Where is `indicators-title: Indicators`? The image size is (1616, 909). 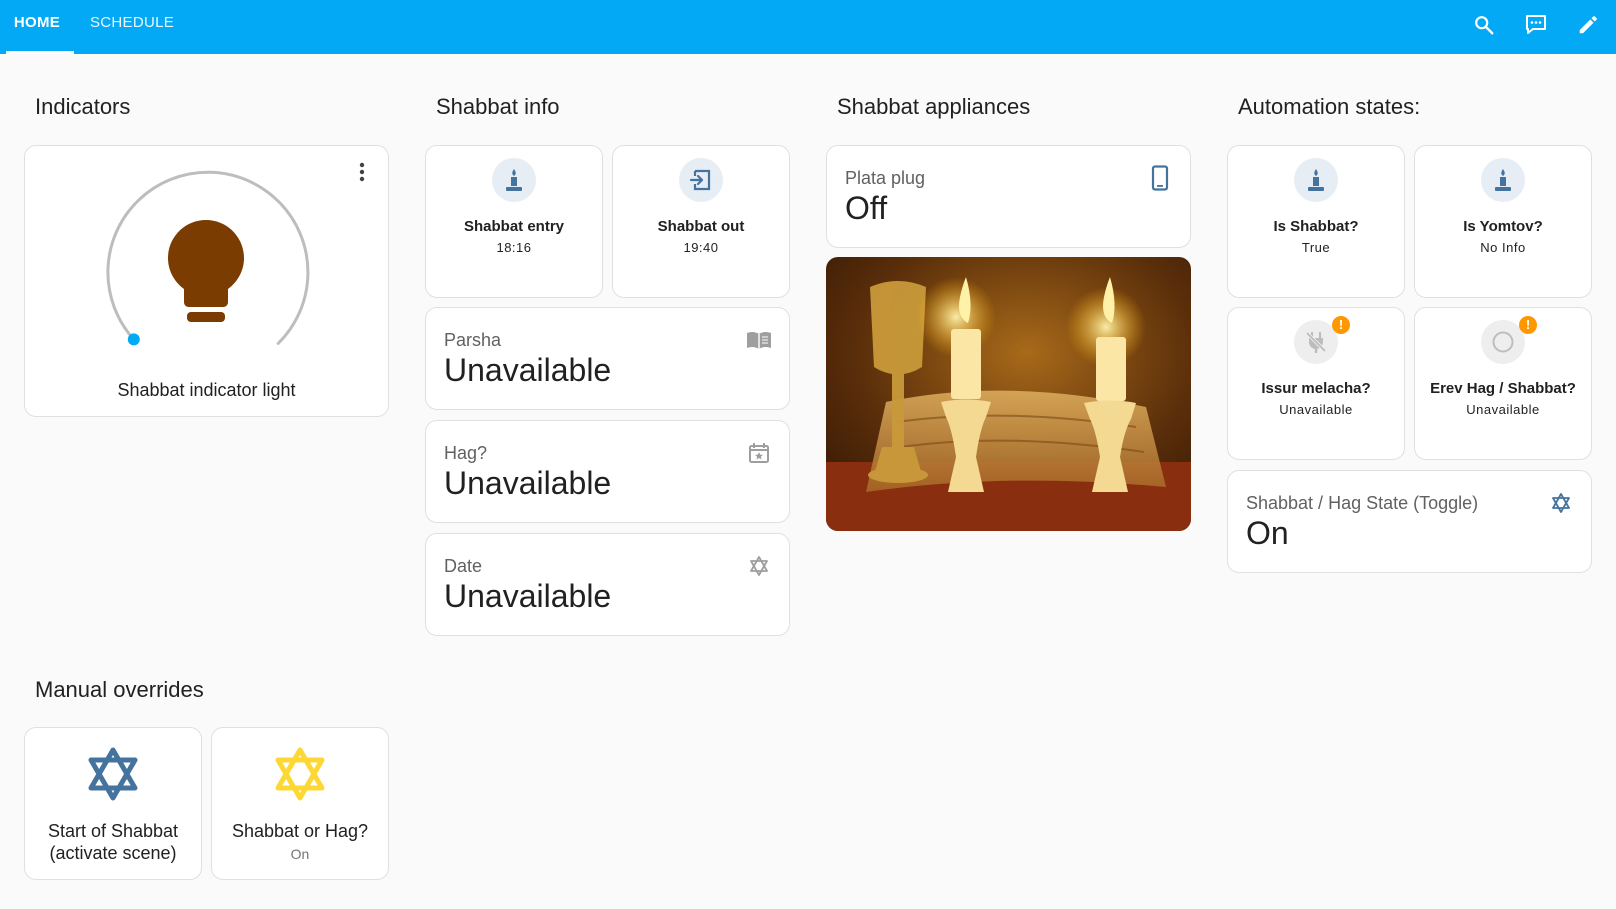 indicators-title: Indicators is located at coordinates (83, 106).